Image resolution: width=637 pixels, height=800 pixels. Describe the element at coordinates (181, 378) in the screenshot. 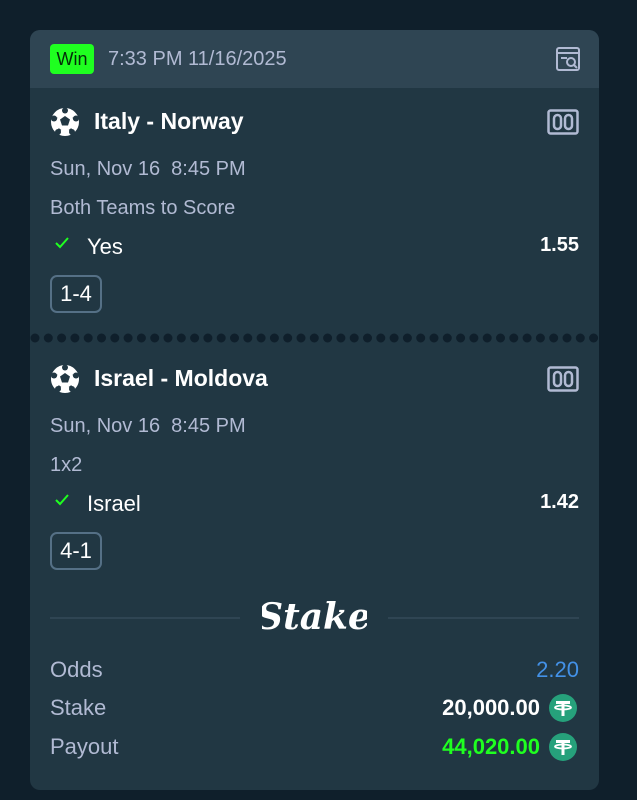

I see `match-name: Israel - Moldova` at that location.